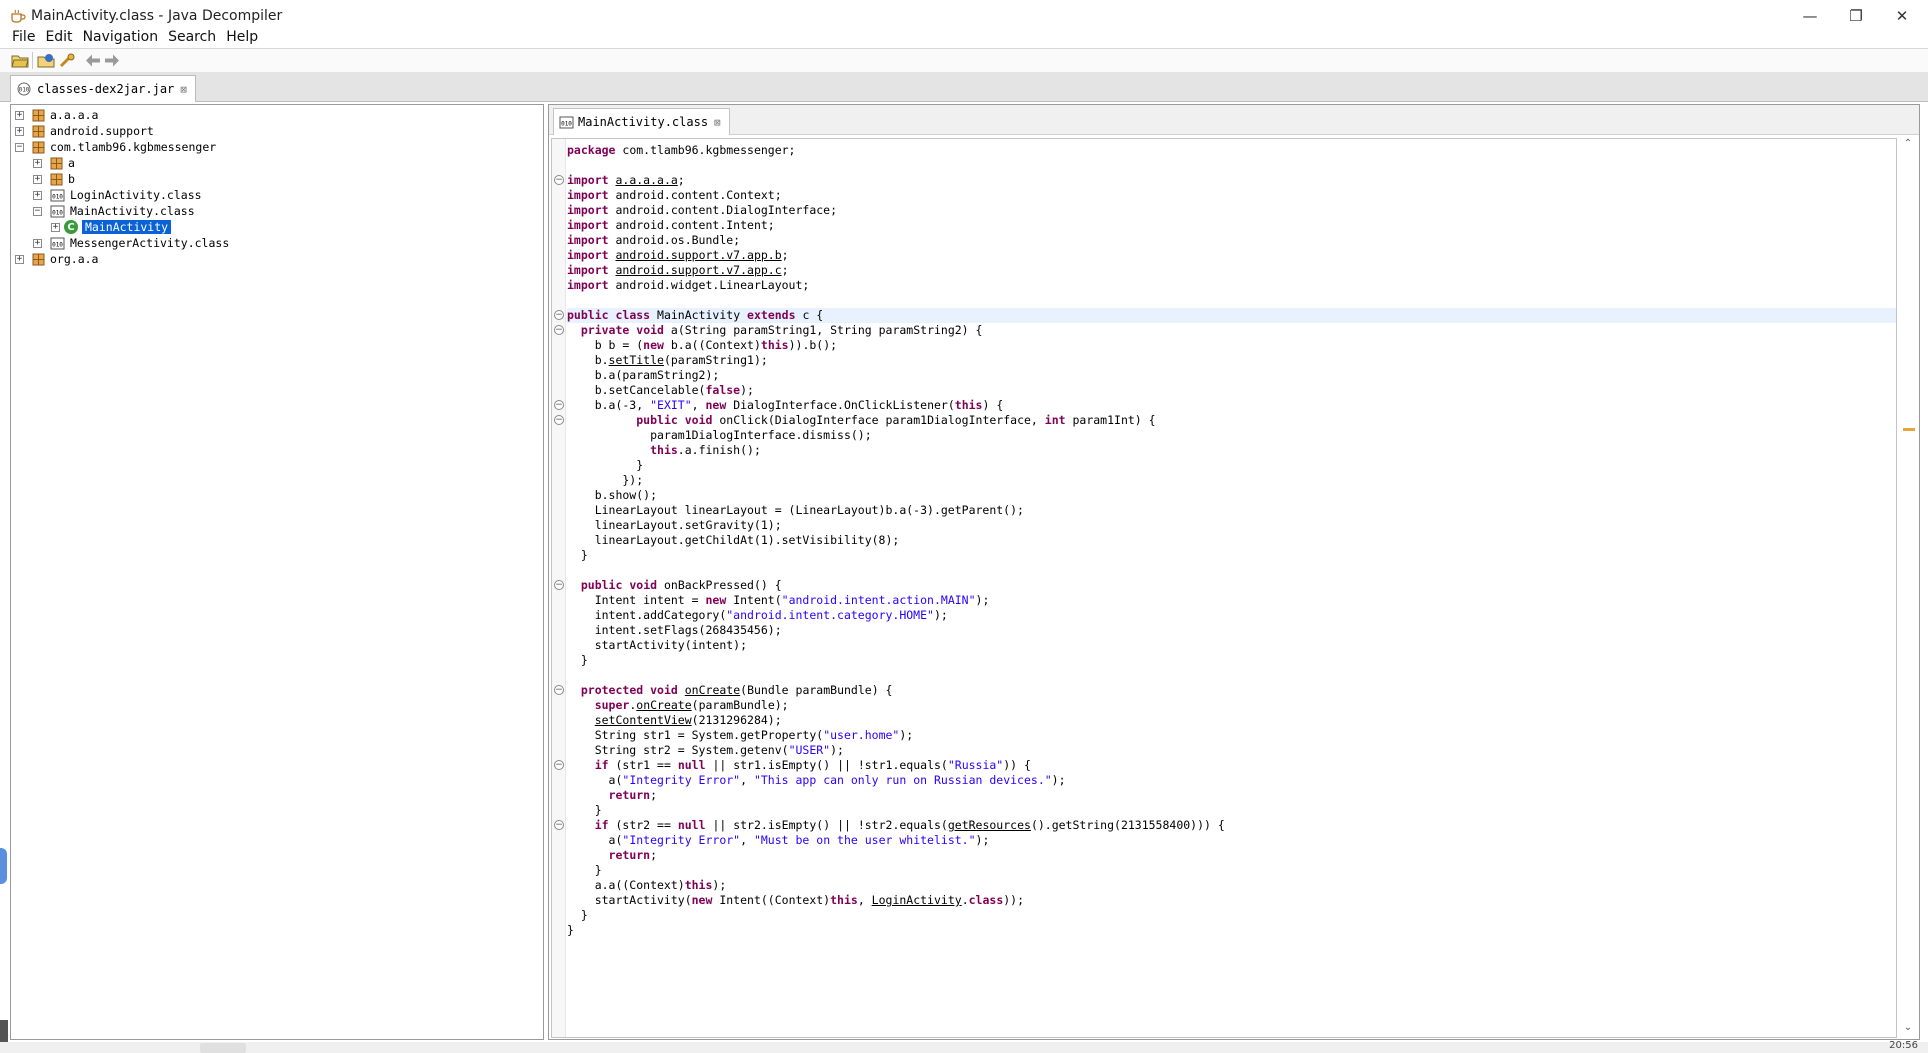 The image size is (1928, 1053). What do you see at coordinates (1231, 585) in the screenshot?
I see `code-line: public void onBackPressed() {` at bounding box center [1231, 585].